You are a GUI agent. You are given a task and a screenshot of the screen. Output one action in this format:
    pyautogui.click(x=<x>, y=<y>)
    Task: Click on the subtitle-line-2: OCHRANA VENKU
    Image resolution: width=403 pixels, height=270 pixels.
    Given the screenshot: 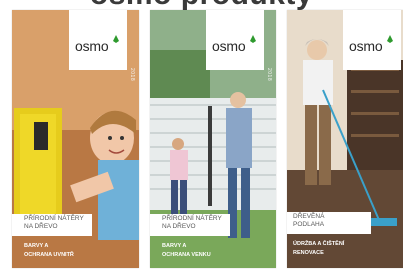 What is the action you would take?
    pyautogui.click(x=186, y=255)
    